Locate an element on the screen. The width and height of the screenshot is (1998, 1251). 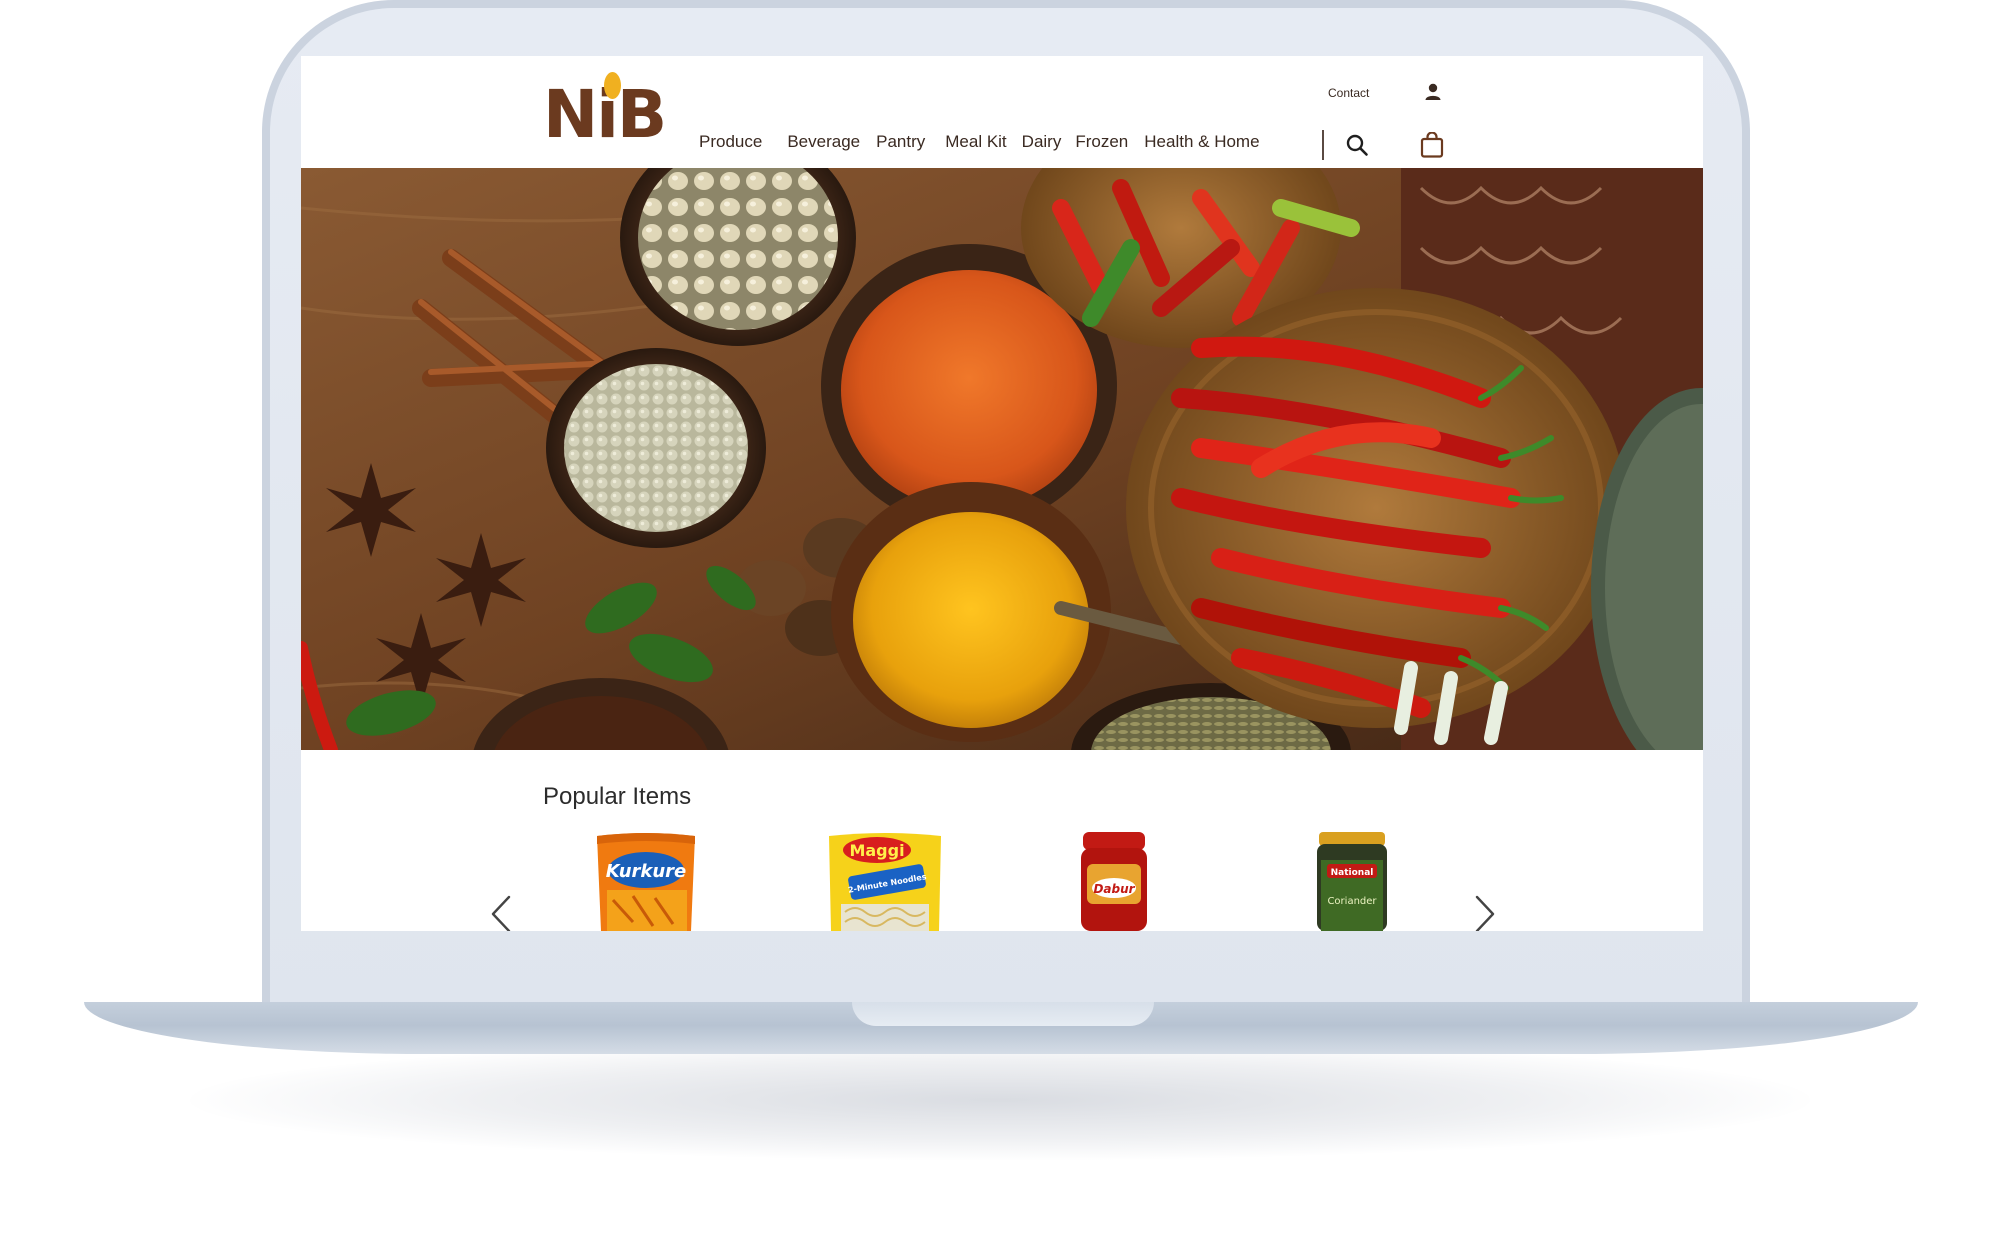
dabur-jar: Dabur is located at coordinates (1114, 881).